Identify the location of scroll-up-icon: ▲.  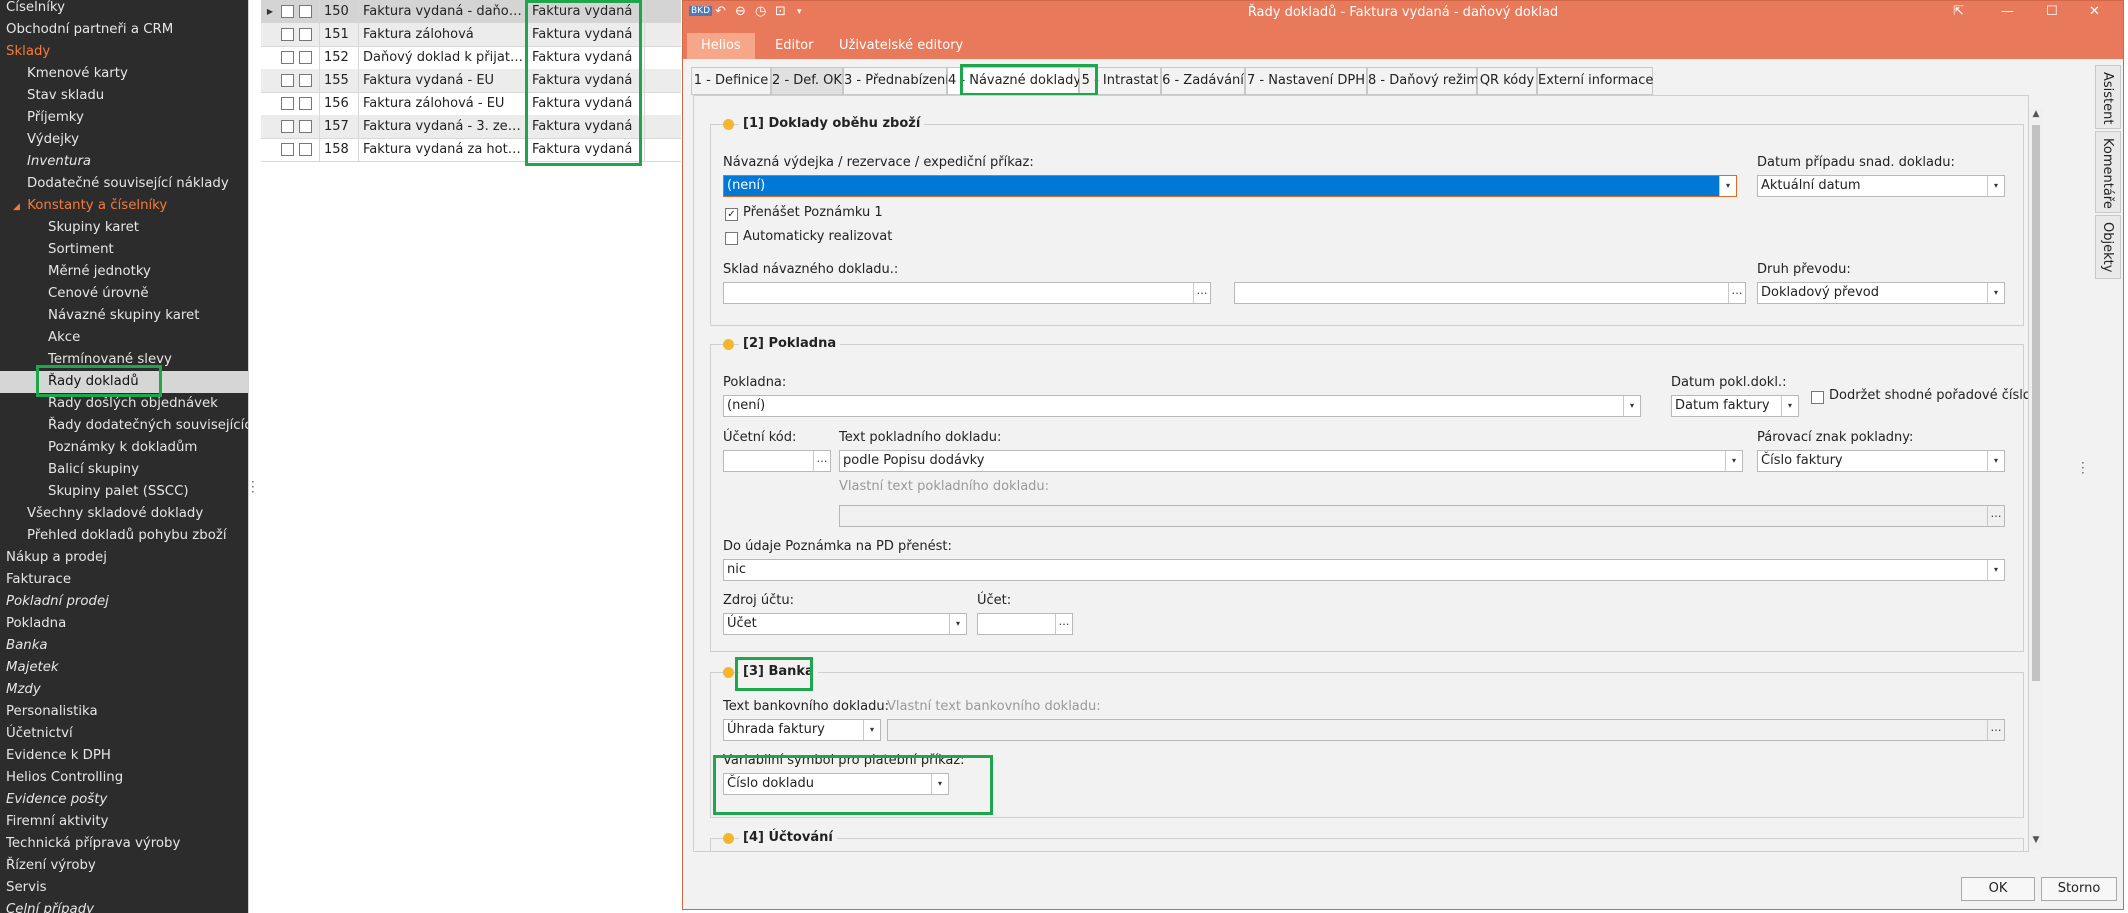
(2036, 116).